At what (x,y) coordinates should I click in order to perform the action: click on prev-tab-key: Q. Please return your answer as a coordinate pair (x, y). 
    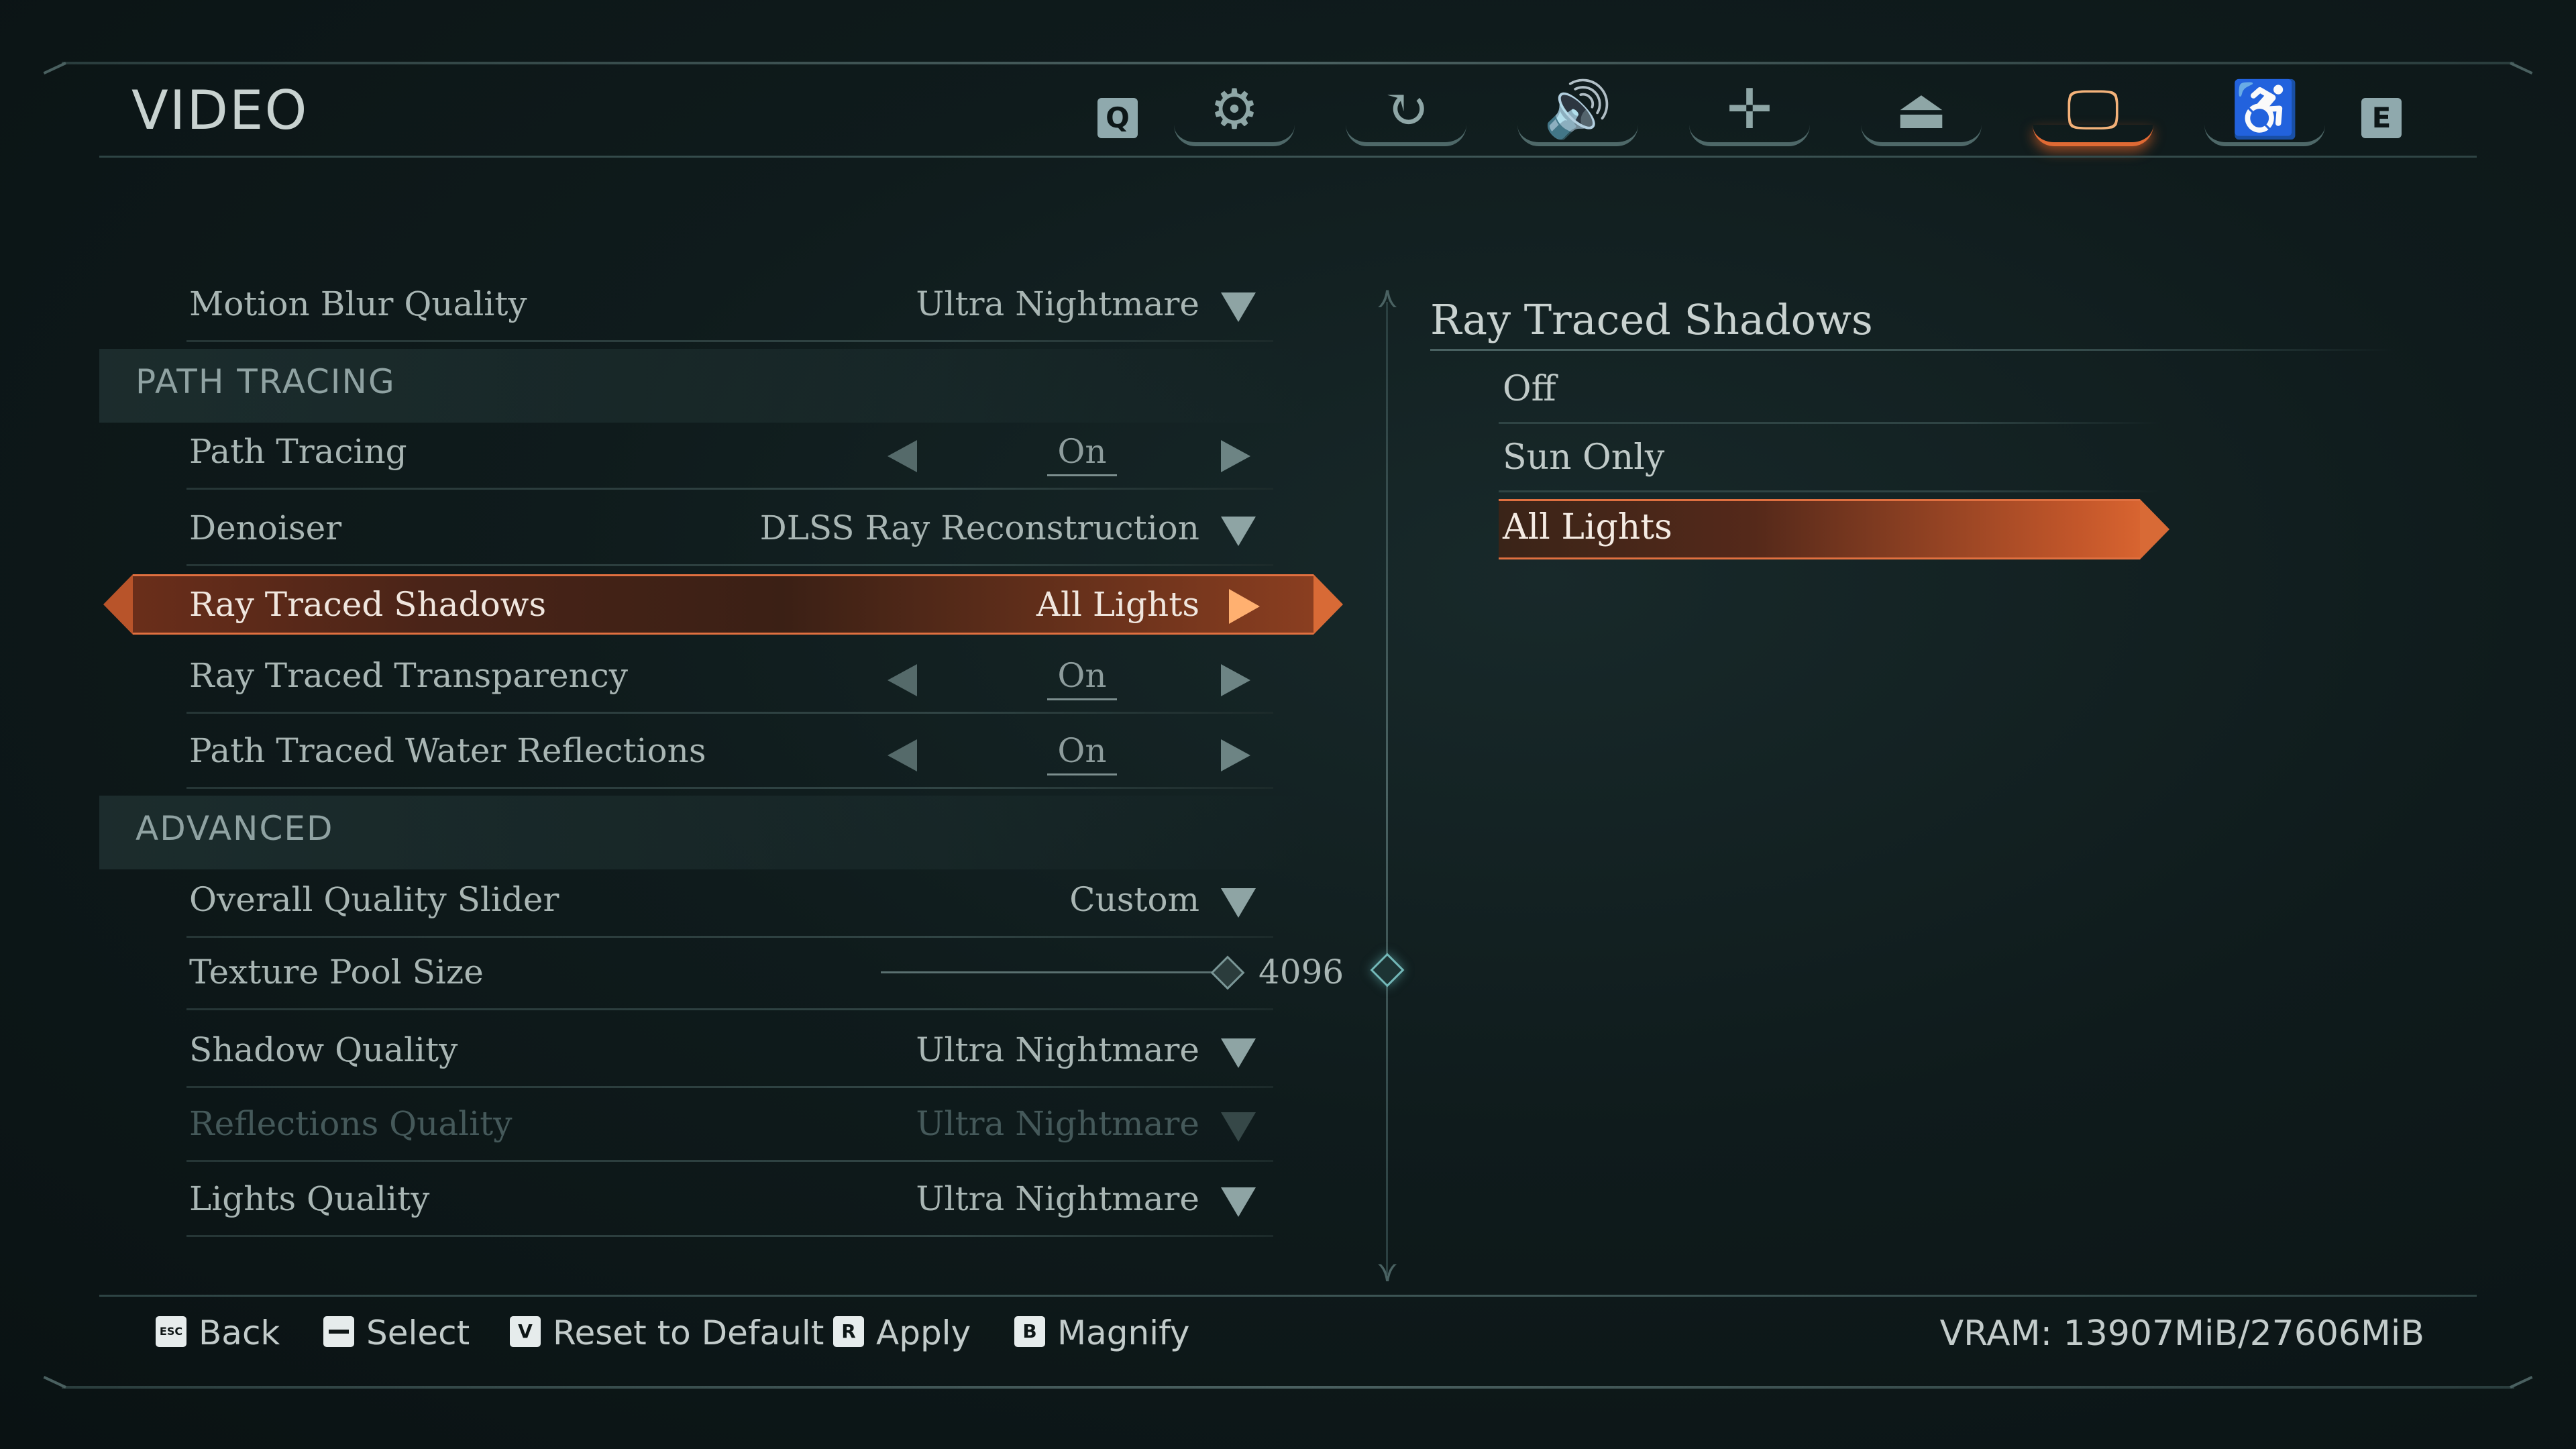
    Looking at the image, I should click on (1117, 118).